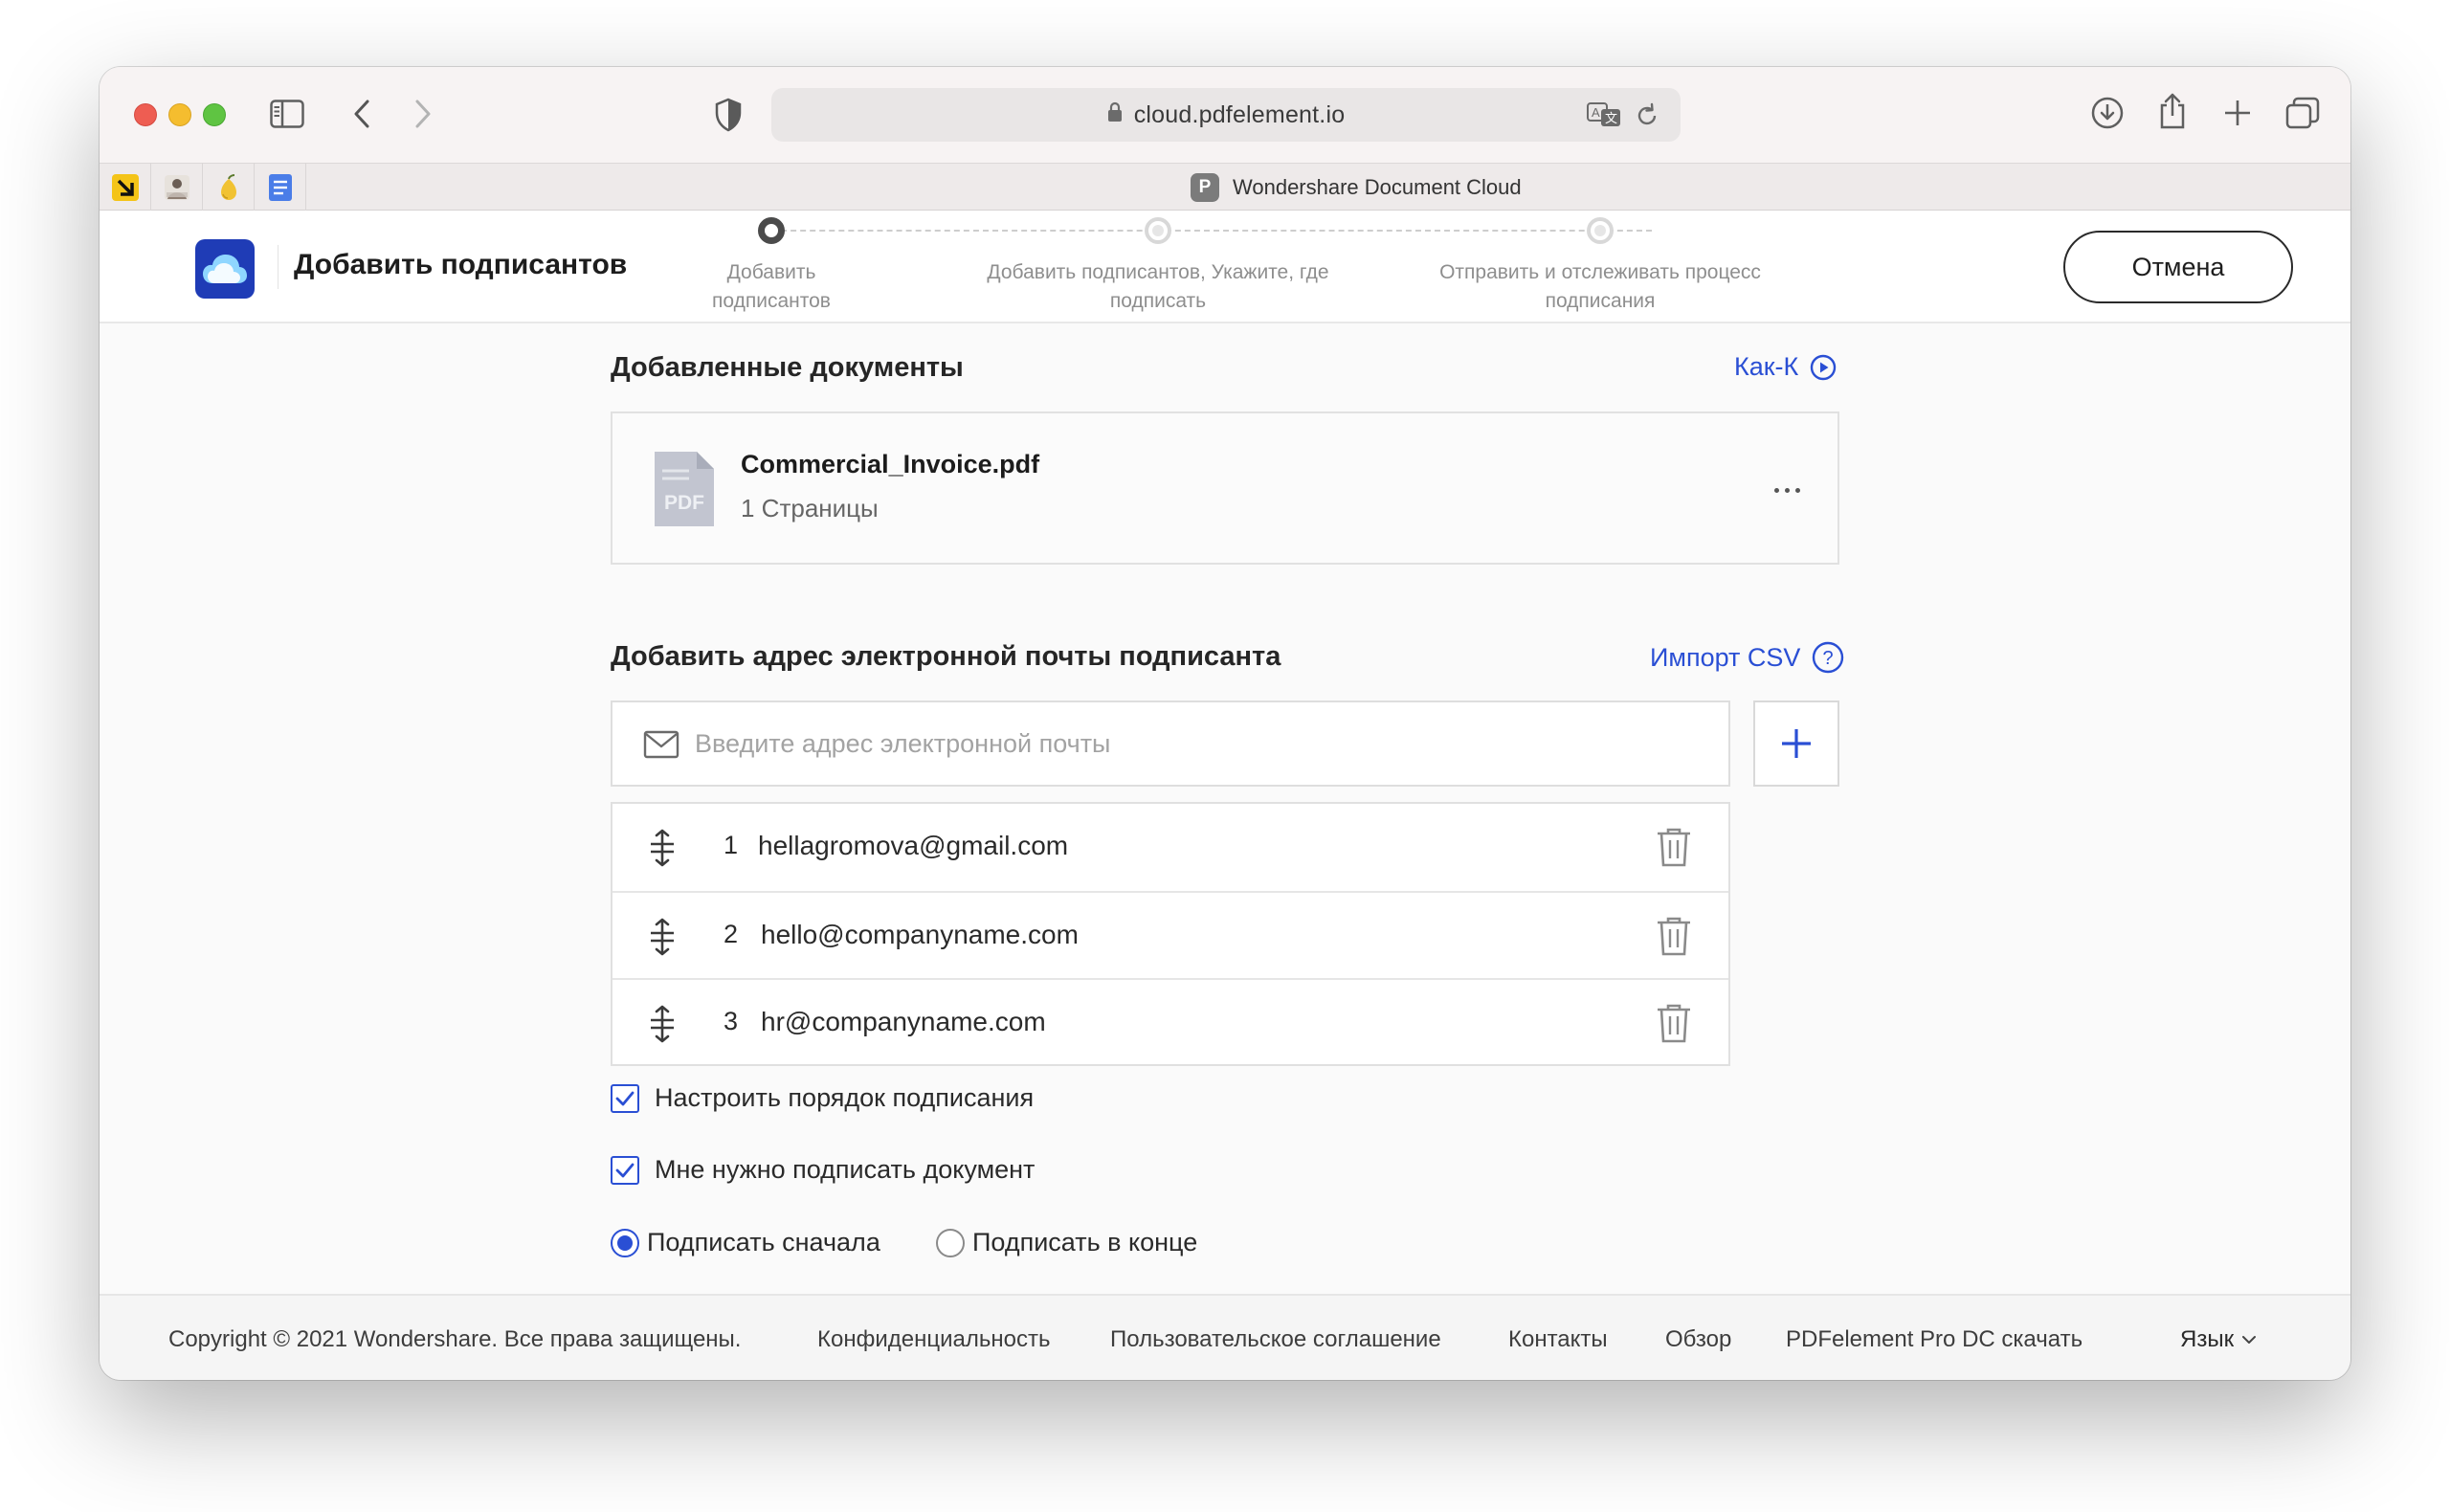 The image size is (2450, 1512). I want to click on signer-row: 2 hello@companyname.com, so click(1170, 934).